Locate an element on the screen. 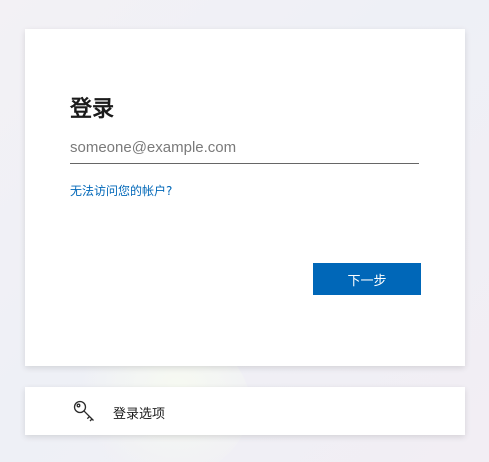  page-title: 登录 is located at coordinates (92, 109).